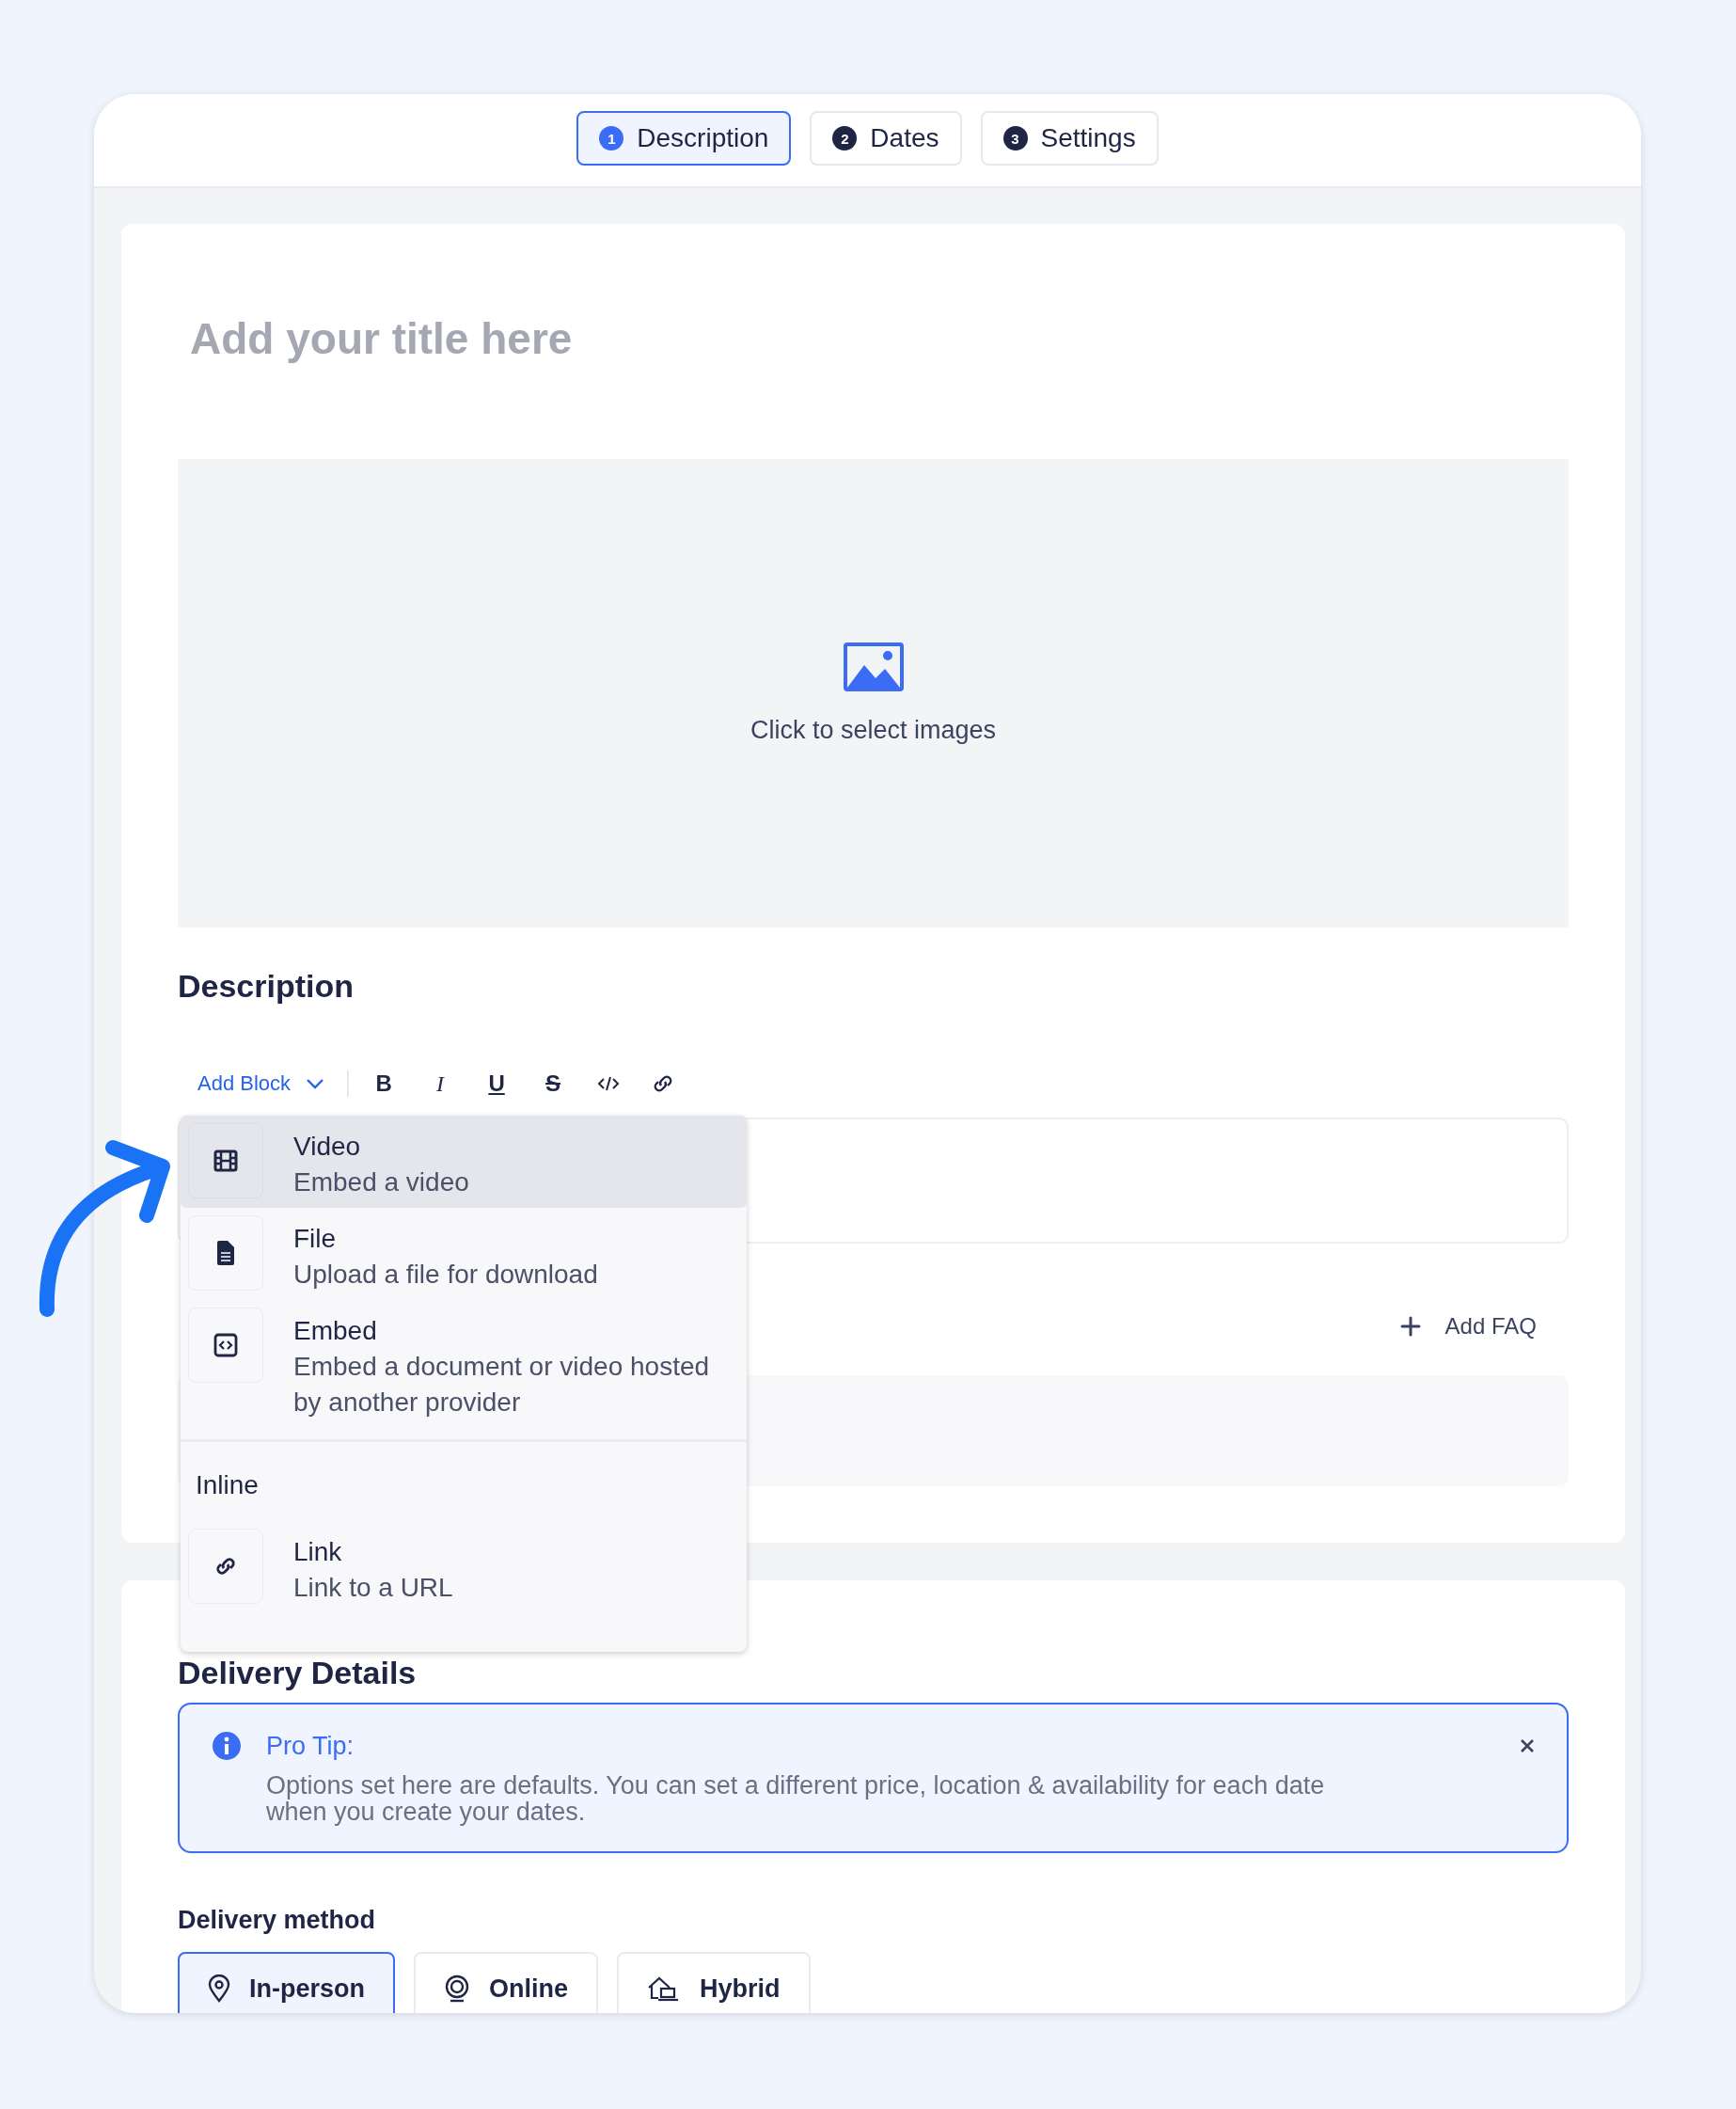 The image size is (1736, 2109). What do you see at coordinates (1527, 1745) in the screenshot?
I see `close-icon` at bounding box center [1527, 1745].